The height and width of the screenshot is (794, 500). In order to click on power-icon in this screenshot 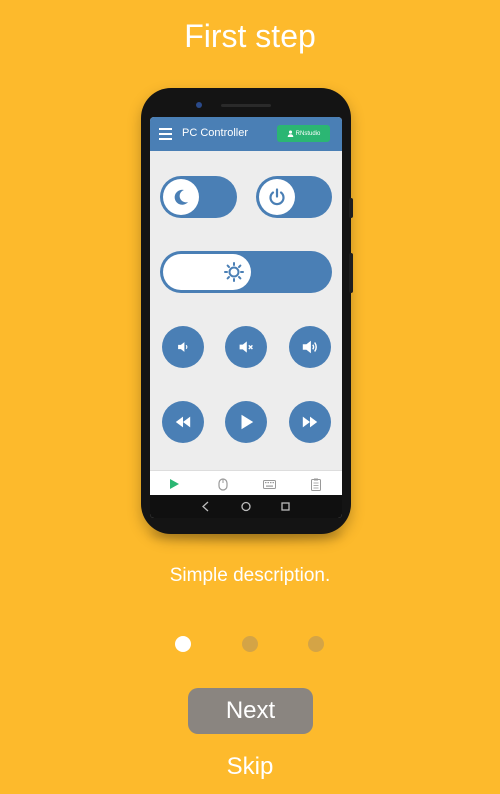, I will do `click(277, 197)`.